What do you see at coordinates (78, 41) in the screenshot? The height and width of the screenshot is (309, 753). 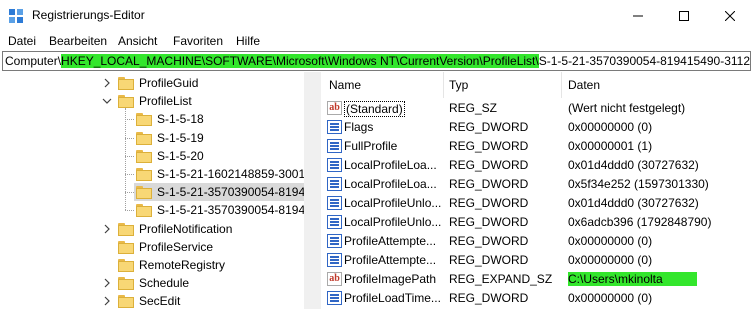 I see `menu-bearbeiten: Bearbeiten` at bounding box center [78, 41].